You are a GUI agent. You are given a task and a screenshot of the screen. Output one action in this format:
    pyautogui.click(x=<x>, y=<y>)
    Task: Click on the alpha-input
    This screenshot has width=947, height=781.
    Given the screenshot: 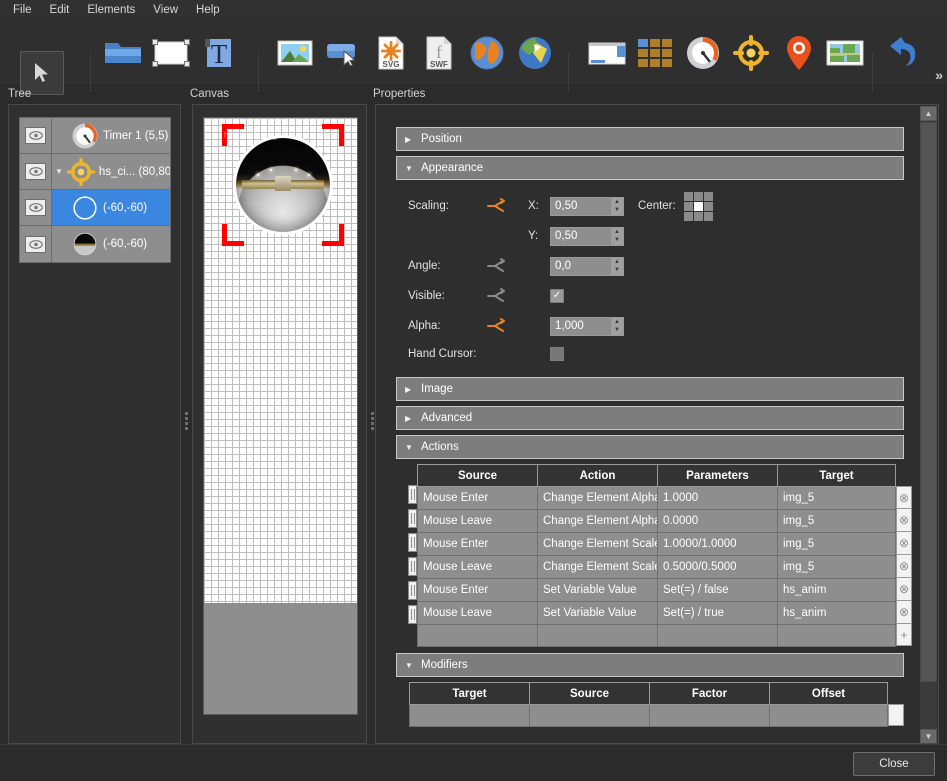 What is the action you would take?
    pyautogui.click(x=580, y=326)
    